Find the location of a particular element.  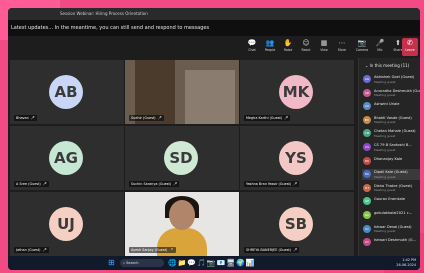

participant-list-item: DK Dipali Kale (Guest) Meeting guest is located at coordinates (391, 175).